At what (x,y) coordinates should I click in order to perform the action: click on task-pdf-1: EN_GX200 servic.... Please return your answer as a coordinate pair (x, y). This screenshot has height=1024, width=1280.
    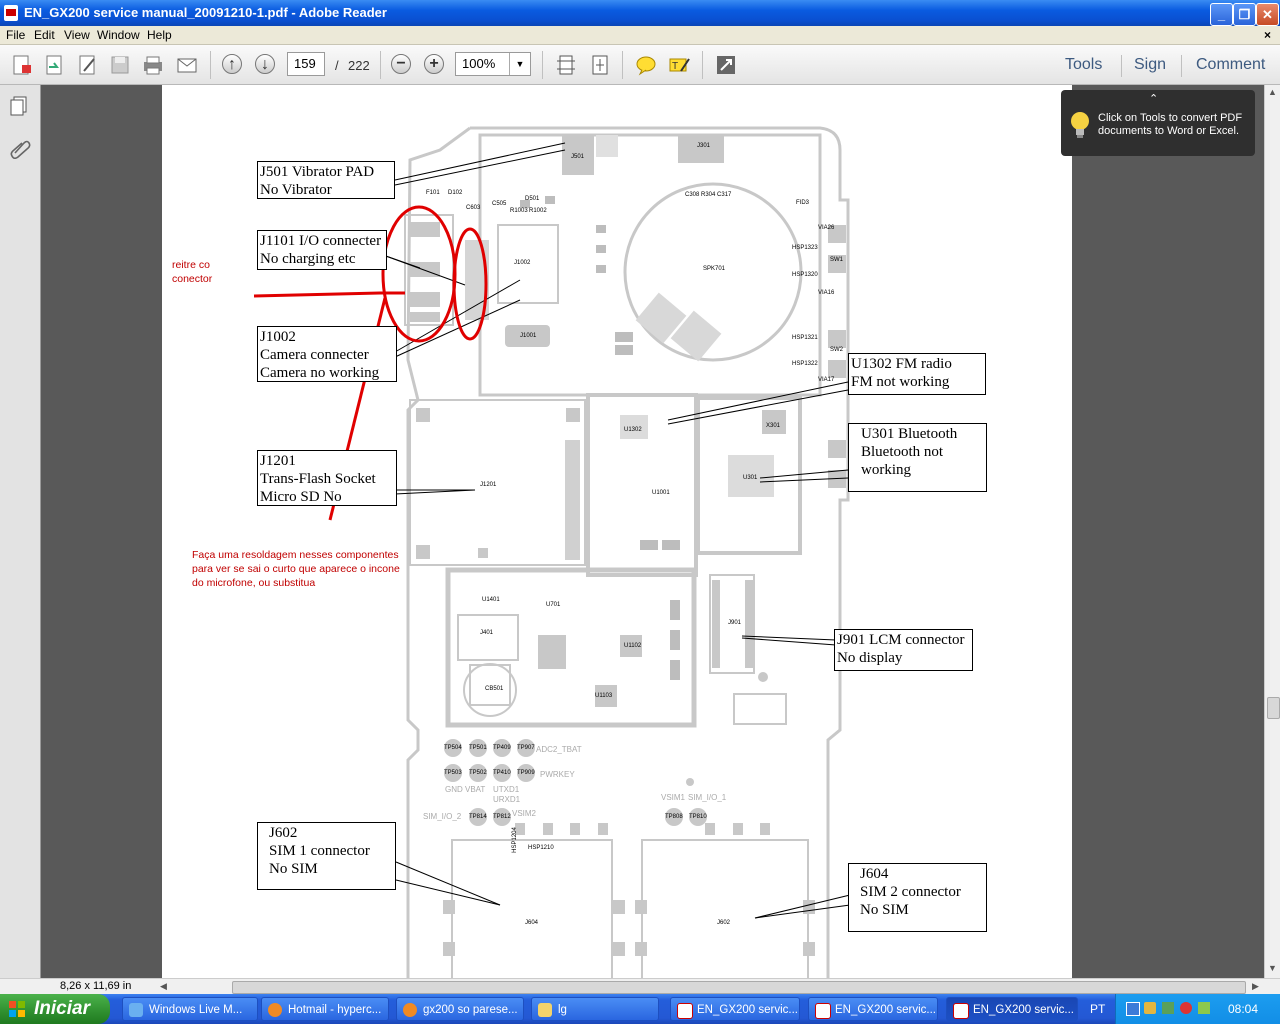
    Looking at the image, I should click on (735, 1009).